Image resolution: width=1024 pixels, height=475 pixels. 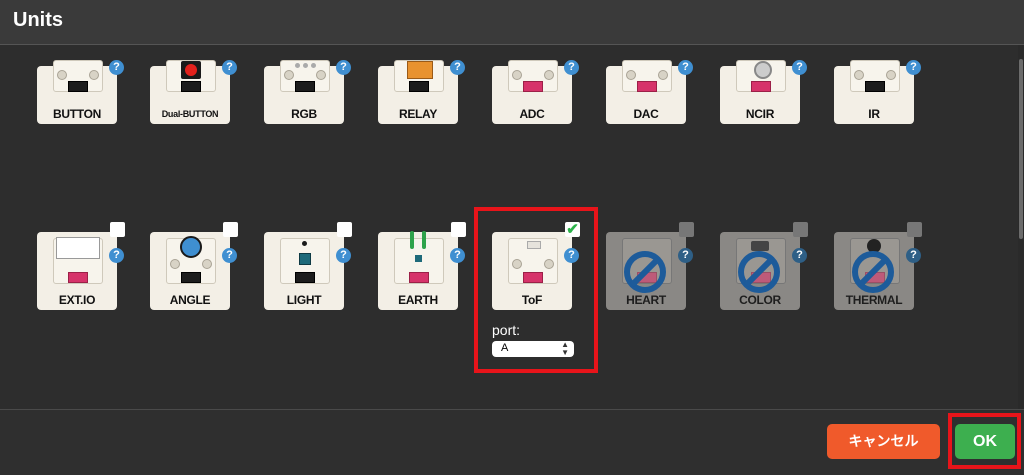 I want to click on unit-label: DAC, so click(x=646, y=114).